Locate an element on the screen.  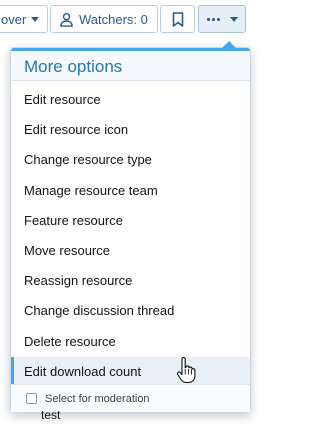
menu-item-reassign-resource: Reassign resource is located at coordinates (130, 281).